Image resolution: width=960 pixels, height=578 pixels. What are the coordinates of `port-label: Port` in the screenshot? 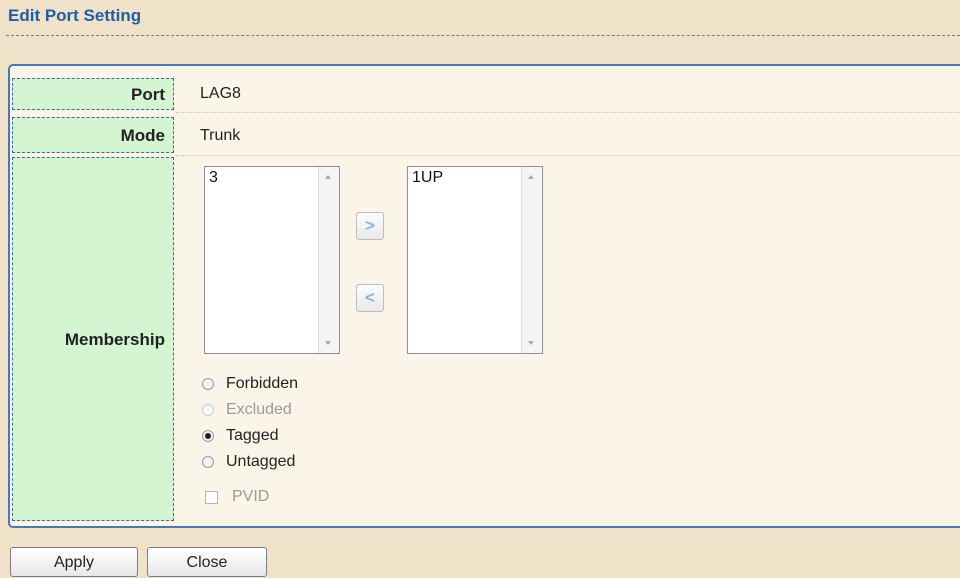 It's located at (148, 94).